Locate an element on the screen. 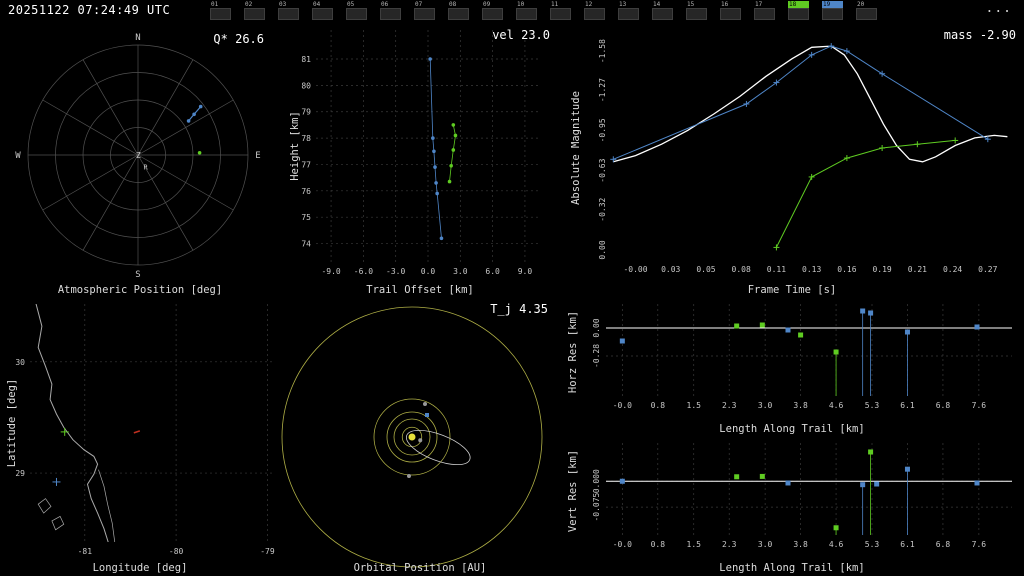 The height and width of the screenshot is (576, 1024). svg-text: 0.03 is located at coordinates (670, 269).